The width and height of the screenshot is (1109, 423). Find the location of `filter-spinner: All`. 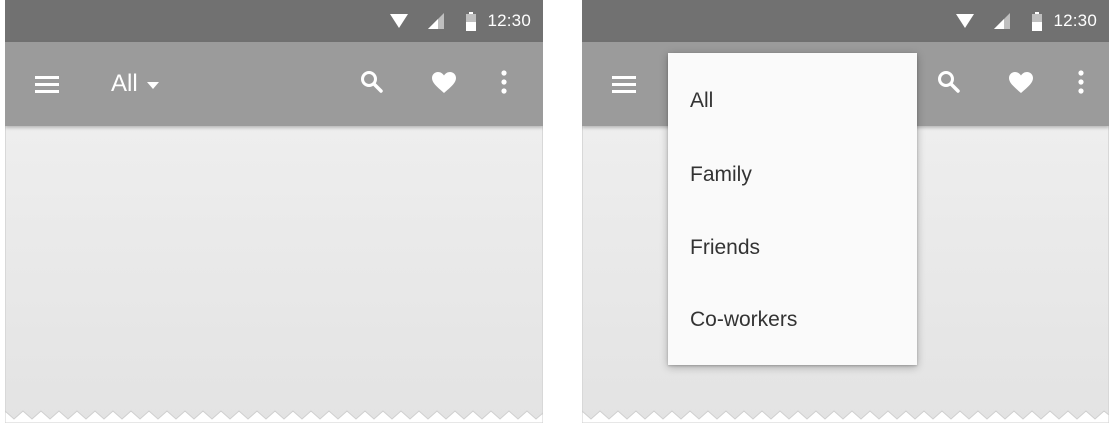

filter-spinner: All is located at coordinates (135, 84).